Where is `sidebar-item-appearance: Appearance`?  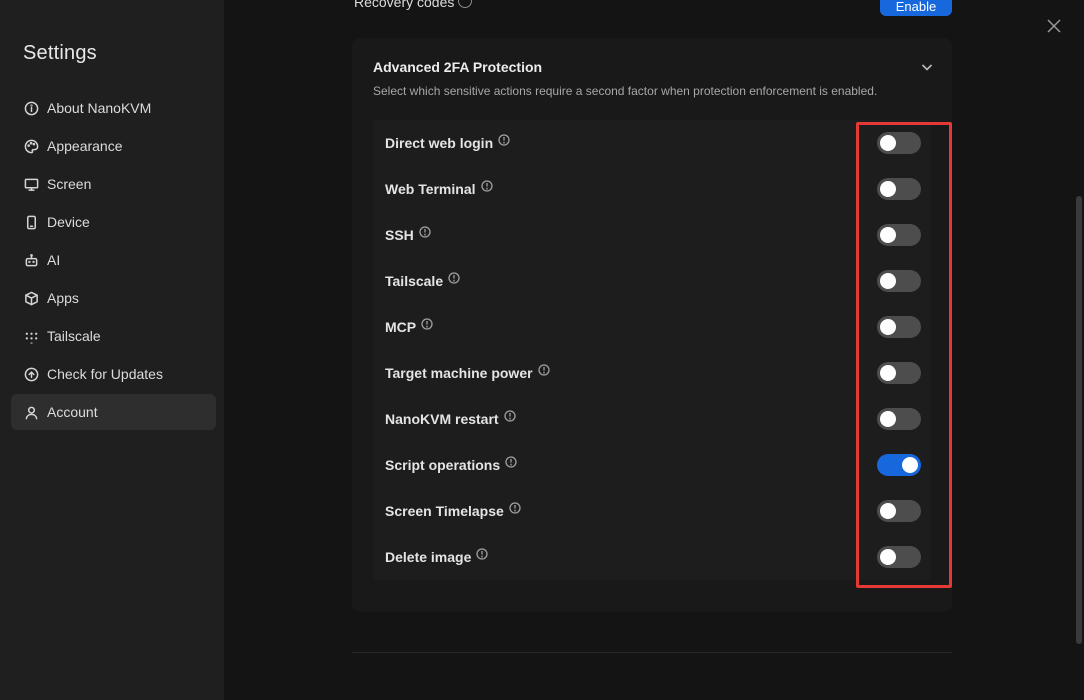 sidebar-item-appearance: Appearance is located at coordinates (113, 146).